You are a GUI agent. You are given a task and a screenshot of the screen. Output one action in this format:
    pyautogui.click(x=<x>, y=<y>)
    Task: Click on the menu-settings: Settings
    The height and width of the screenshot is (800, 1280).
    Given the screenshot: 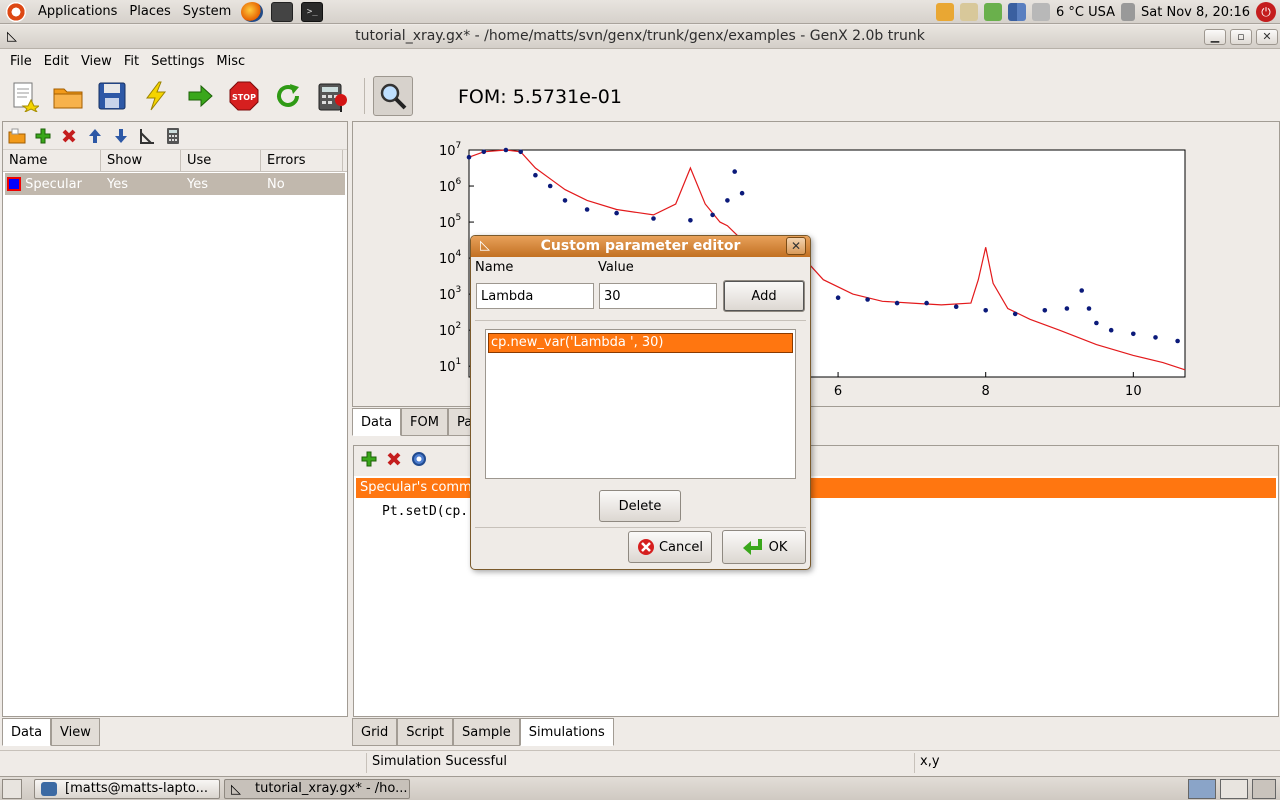 What is the action you would take?
    pyautogui.click(x=177, y=61)
    